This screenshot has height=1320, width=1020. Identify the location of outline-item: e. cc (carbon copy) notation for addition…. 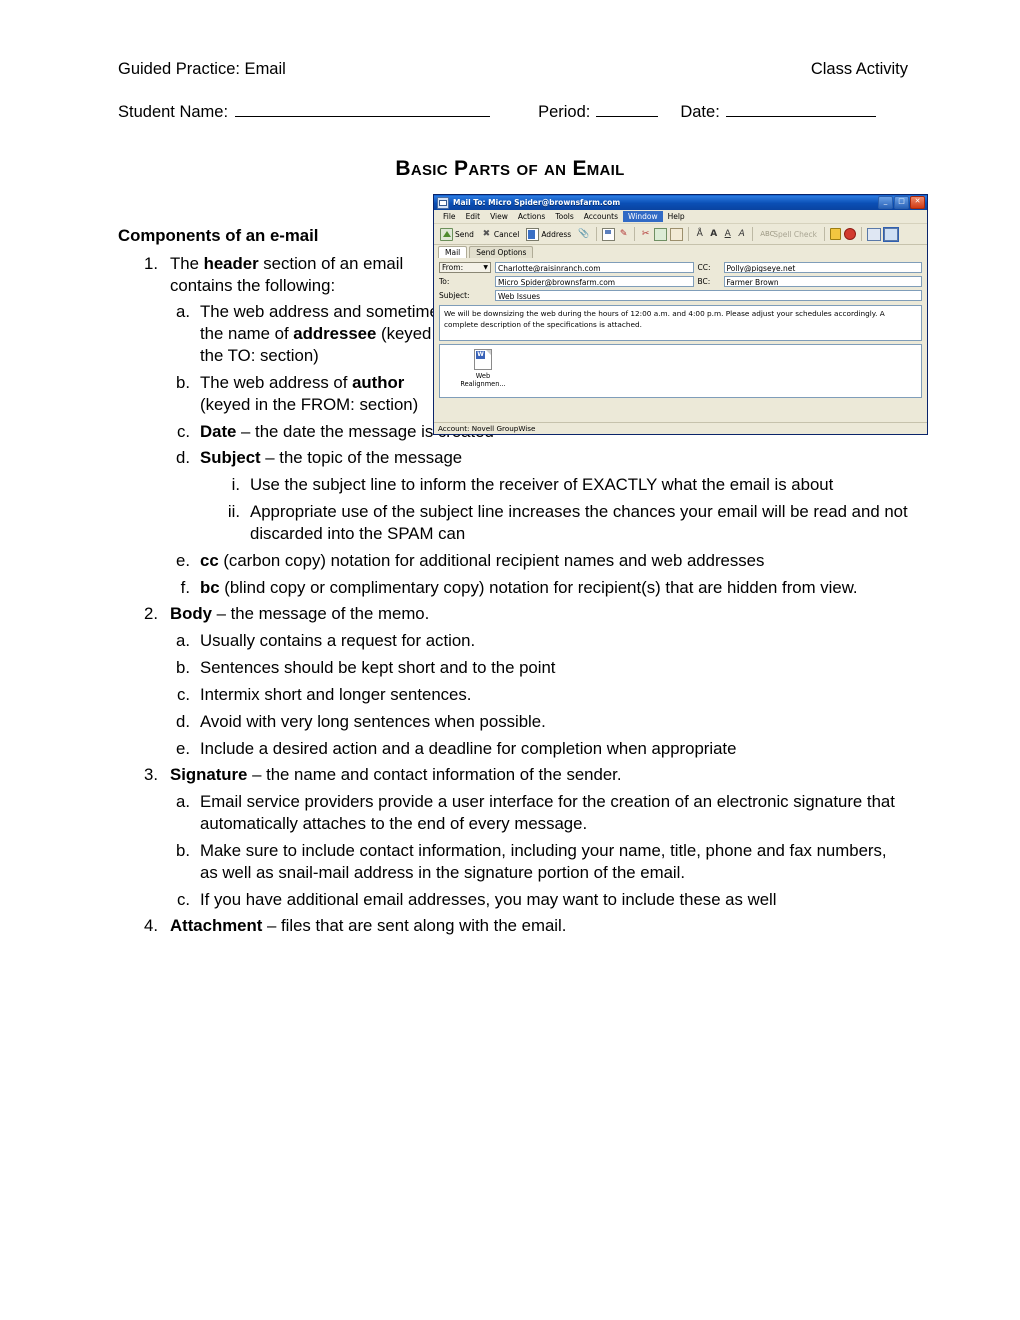
(539, 561).